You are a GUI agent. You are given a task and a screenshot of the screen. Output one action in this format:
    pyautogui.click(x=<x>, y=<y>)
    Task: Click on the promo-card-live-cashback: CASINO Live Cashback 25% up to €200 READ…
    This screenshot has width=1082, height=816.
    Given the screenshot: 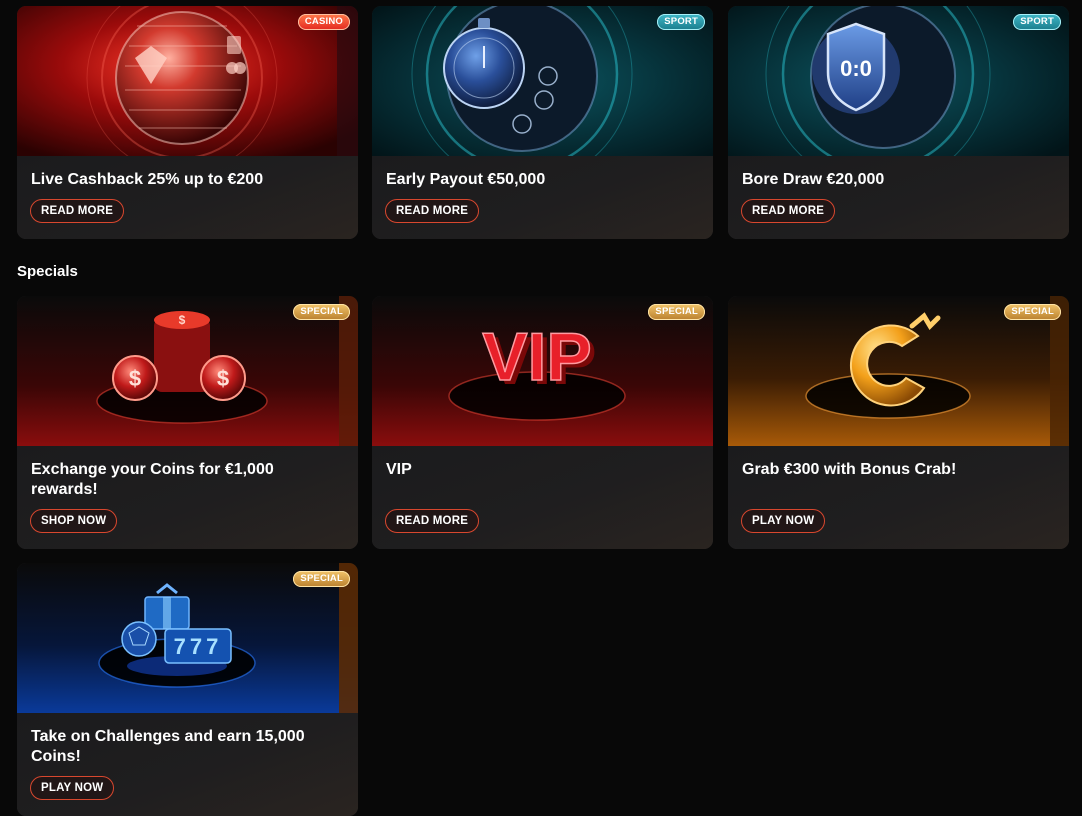 What is the action you would take?
    pyautogui.click(x=187, y=122)
    